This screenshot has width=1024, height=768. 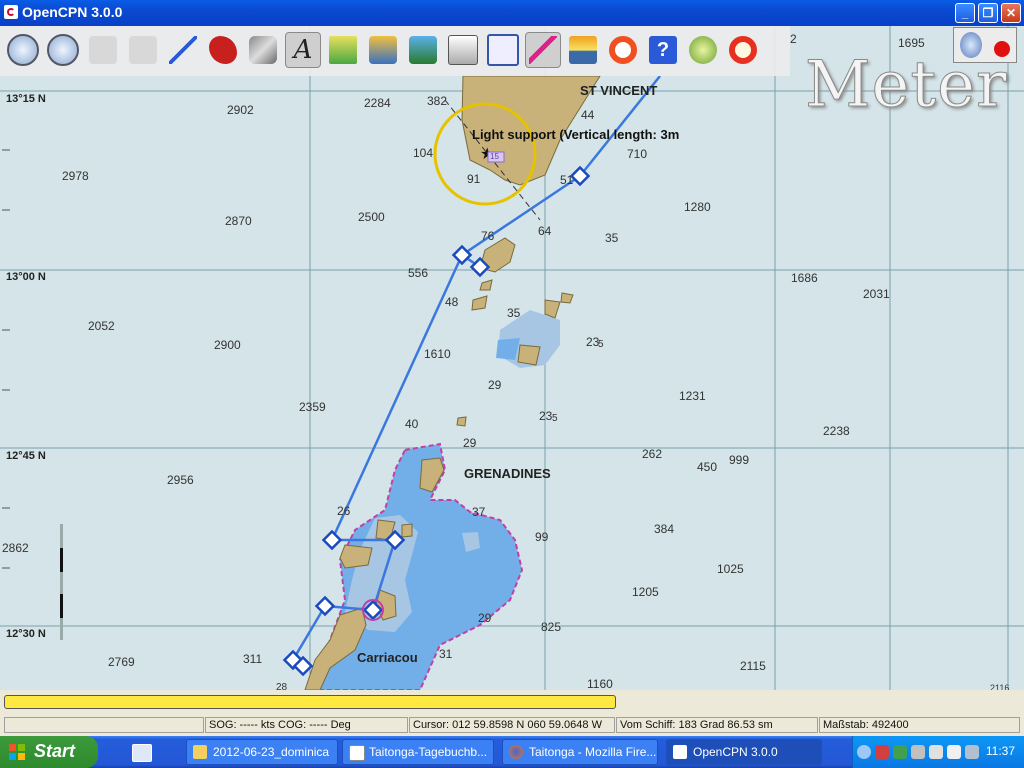 I want to click on status-sog-cog: SOG: ----- kts COG: ----- Deg, so click(x=306, y=725).